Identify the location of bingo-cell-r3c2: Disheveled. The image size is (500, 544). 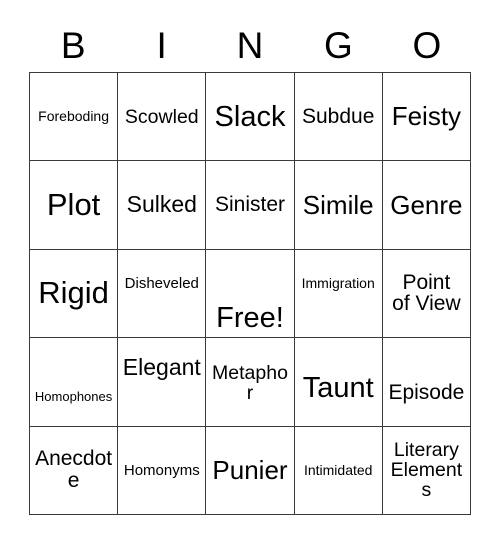
(162, 294).